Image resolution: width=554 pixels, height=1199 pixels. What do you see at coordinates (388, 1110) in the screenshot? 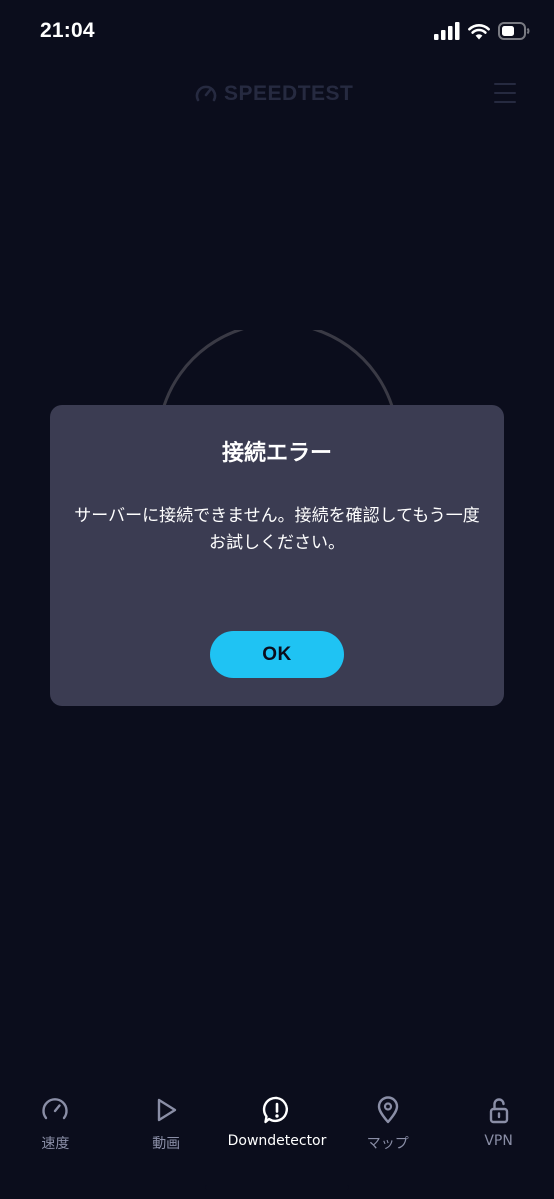
I see `map-pin-icon` at bounding box center [388, 1110].